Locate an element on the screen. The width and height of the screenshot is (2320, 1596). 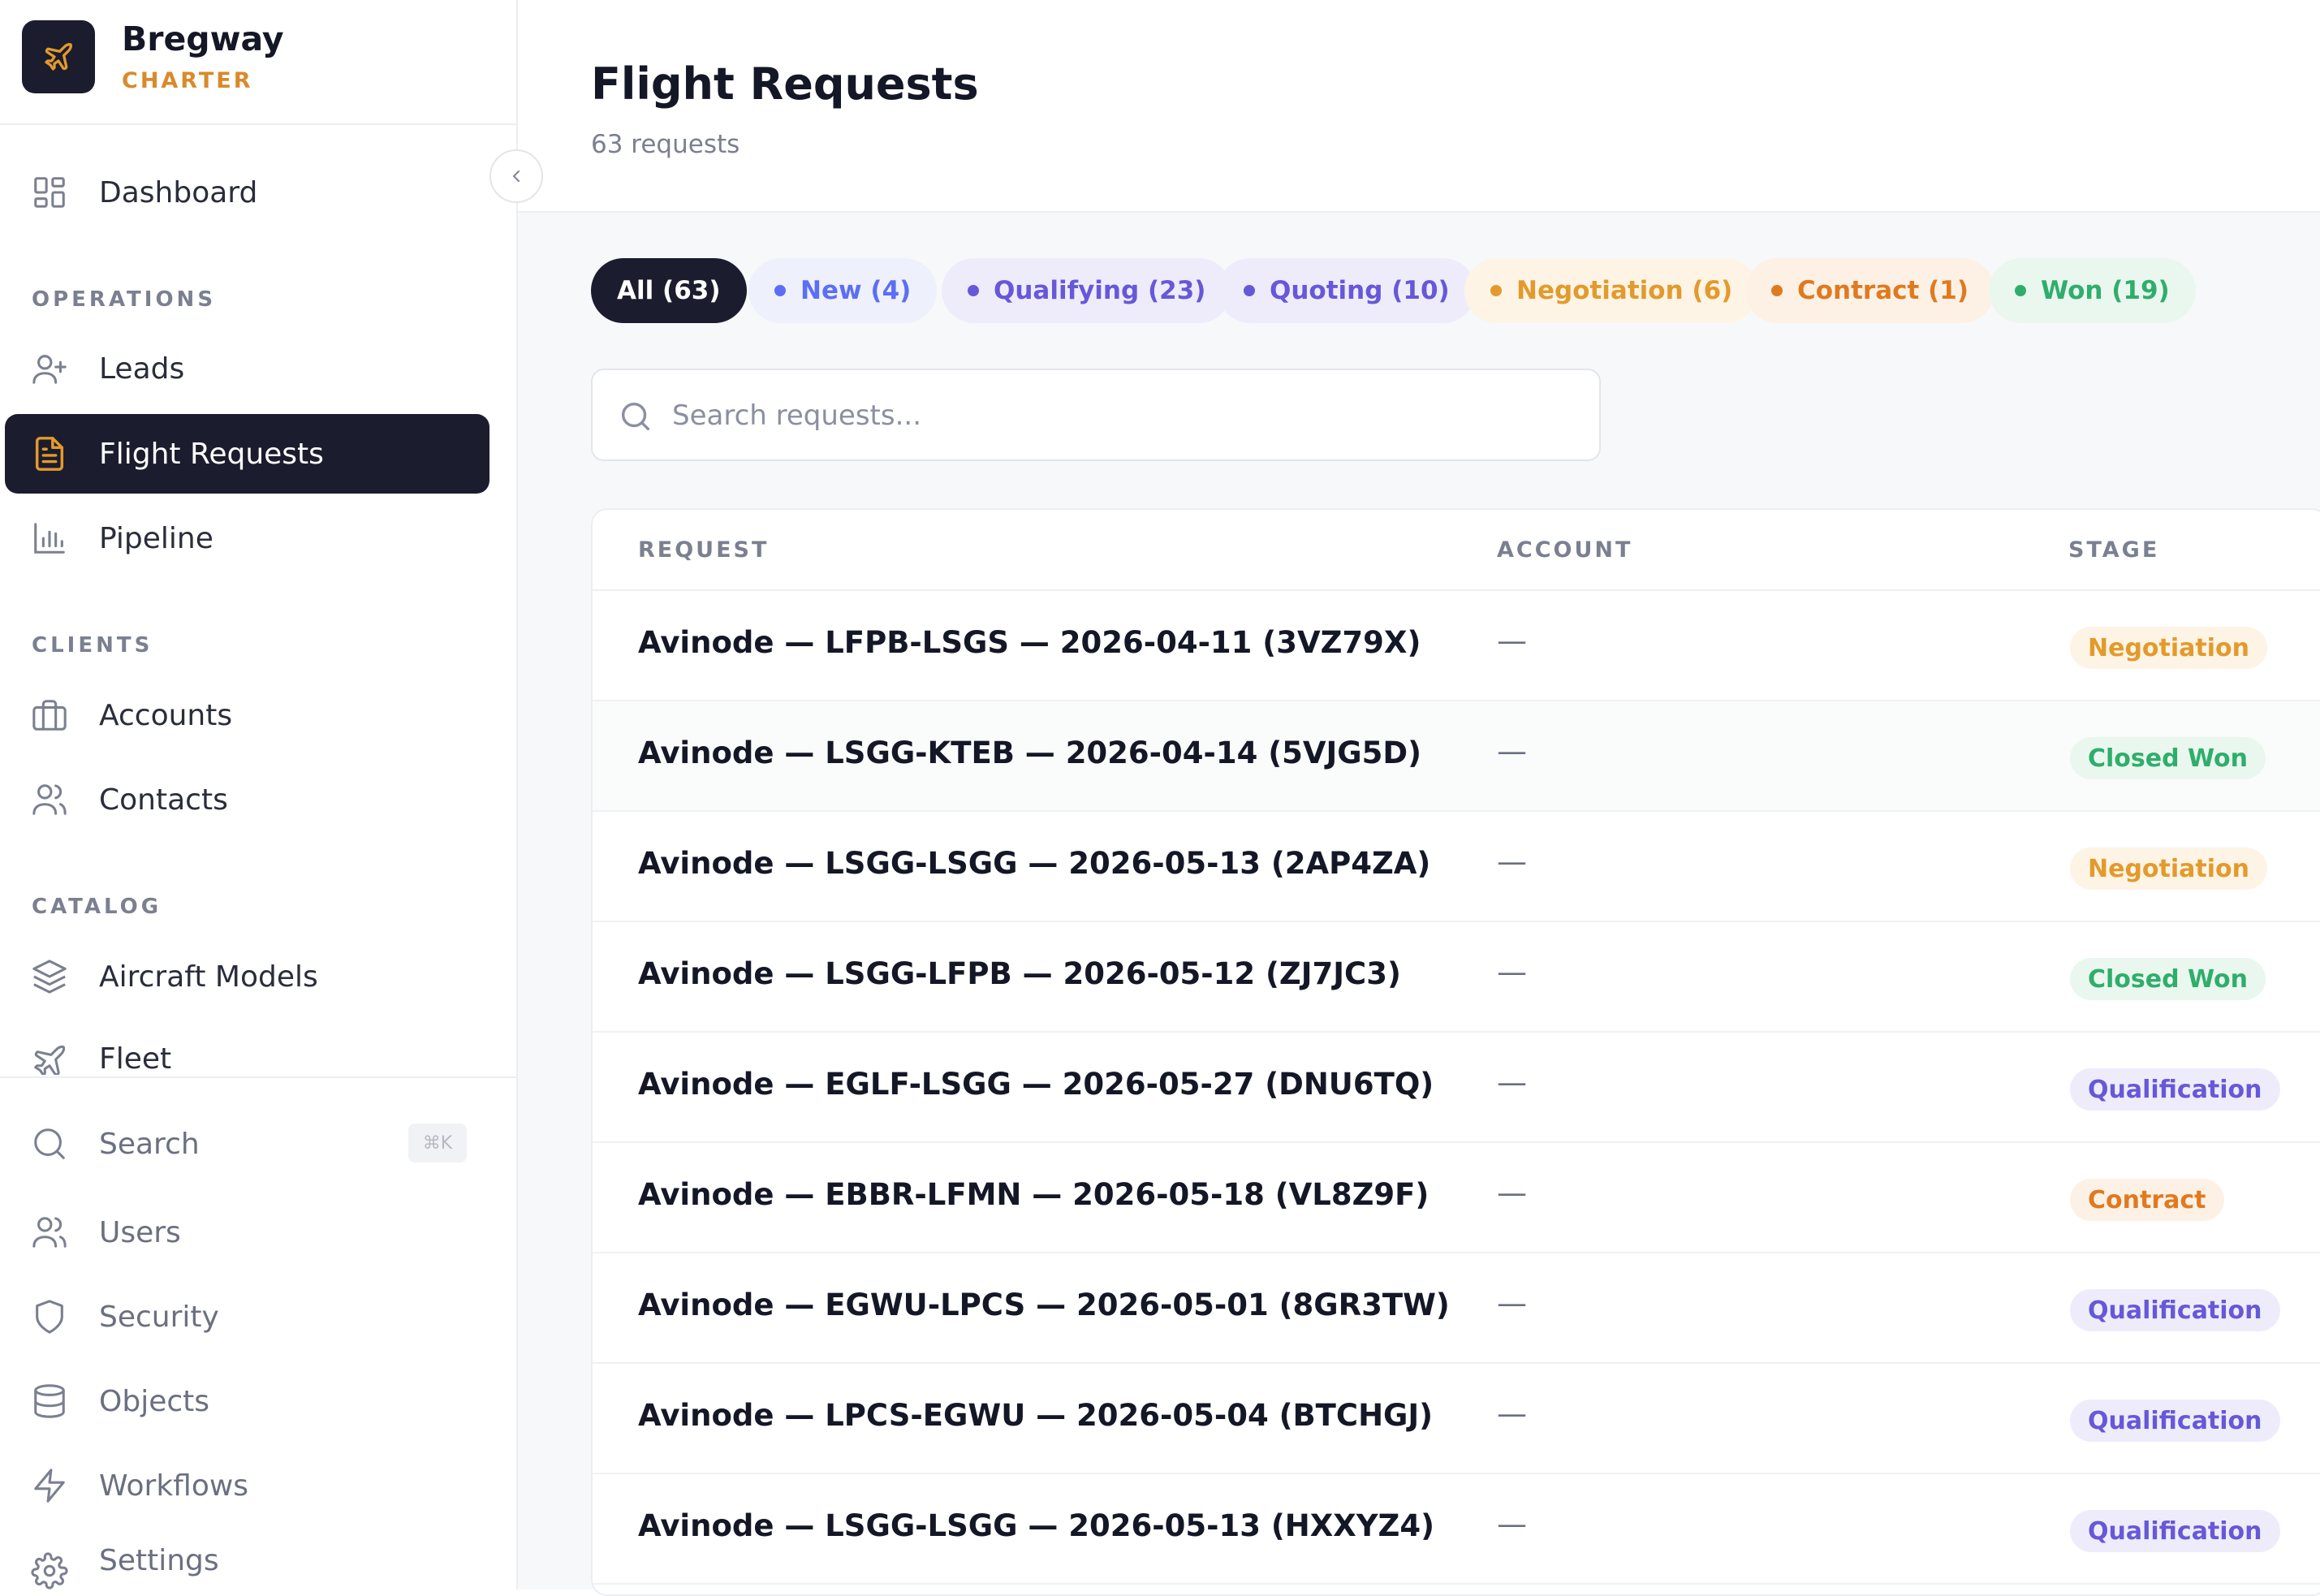
sidebar-item-search: Search ⌘K is located at coordinates (247, 1144).